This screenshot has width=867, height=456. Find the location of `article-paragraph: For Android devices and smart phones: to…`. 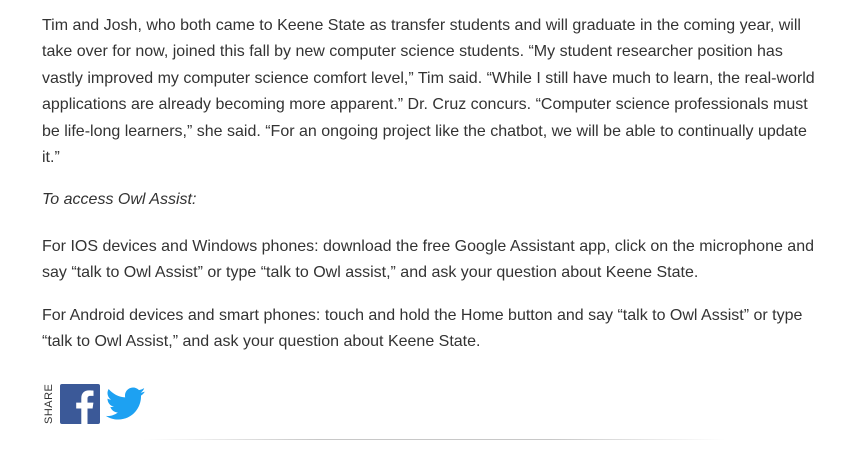

article-paragraph: For Android devices and smart phones: to… is located at coordinates (422, 328).